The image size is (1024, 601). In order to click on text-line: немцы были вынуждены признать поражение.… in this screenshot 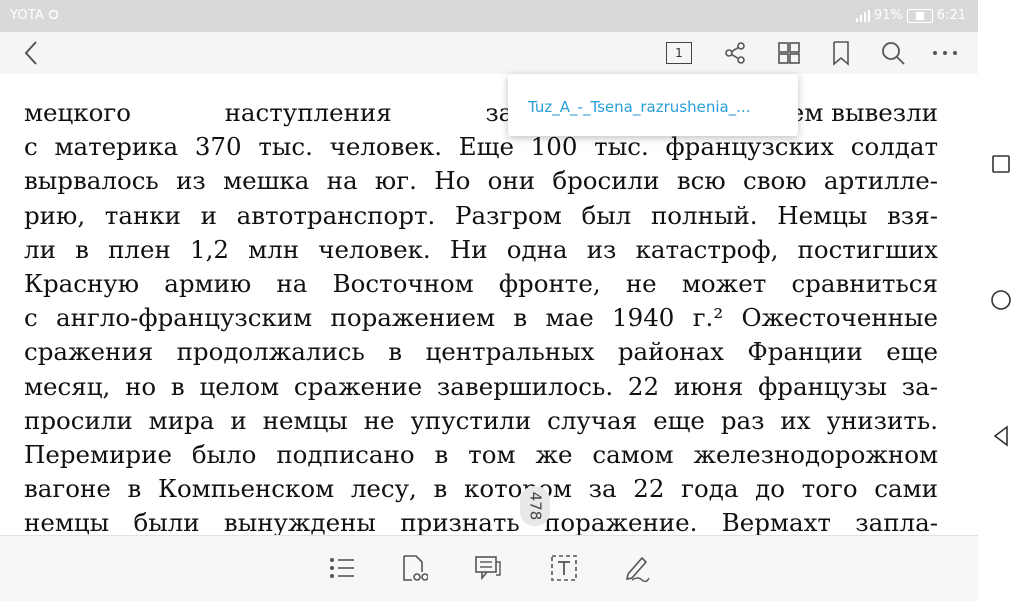, I will do `click(481, 521)`.